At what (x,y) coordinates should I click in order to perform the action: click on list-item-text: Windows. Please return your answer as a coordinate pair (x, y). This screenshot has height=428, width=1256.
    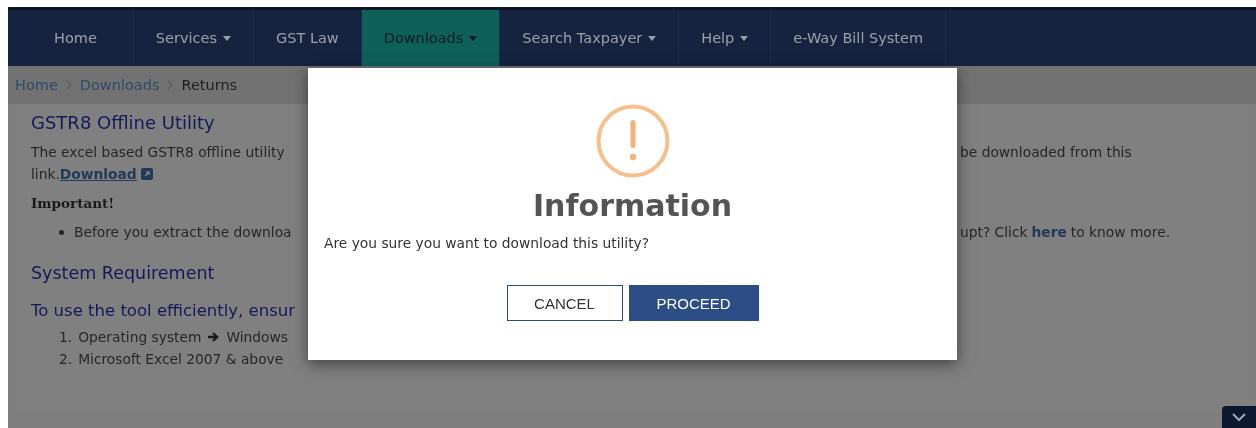
    Looking at the image, I should click on (257, 337).